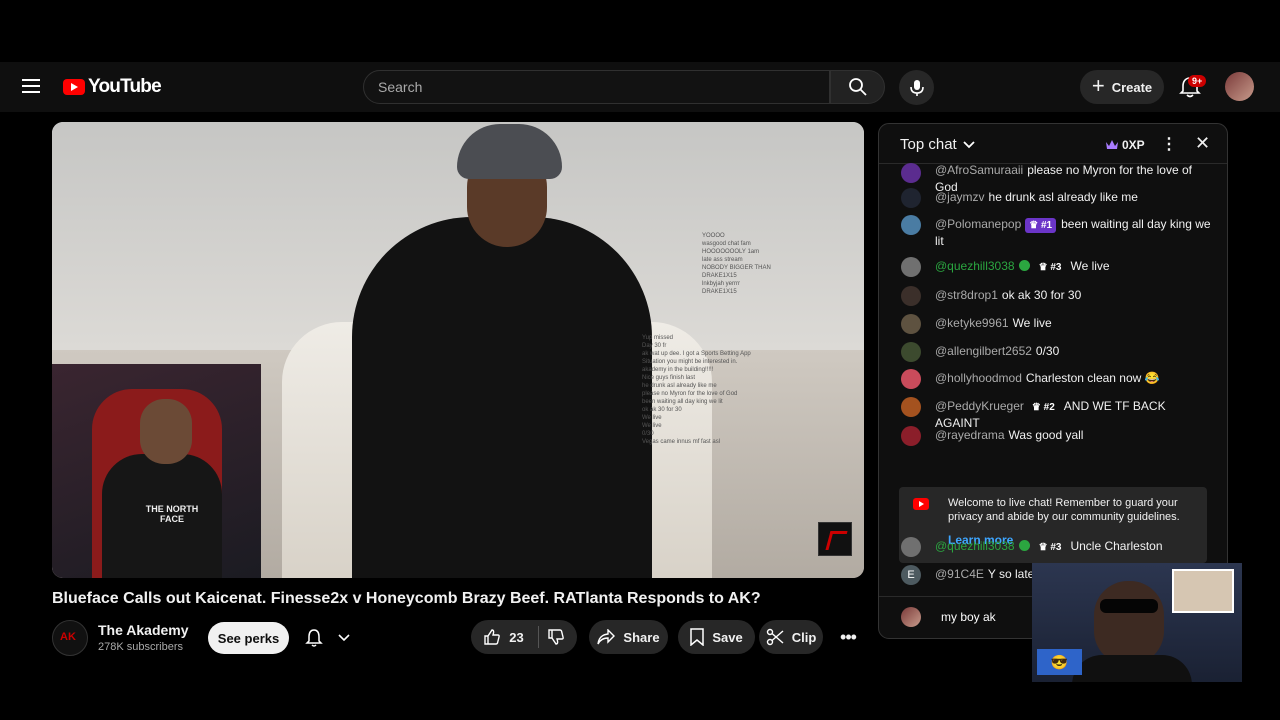 This screenshot has height=720, width=1280. What do you see at coordinates (1122, 87) in the screenshot?
I see `create-button: + Create` at bounding box center [1122, 87].